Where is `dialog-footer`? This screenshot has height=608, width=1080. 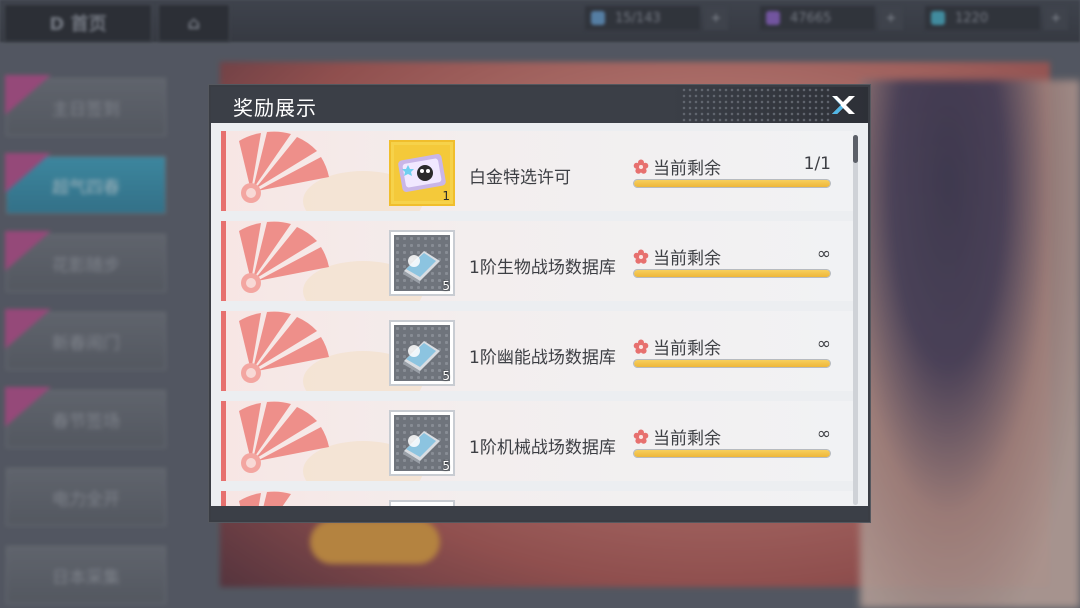
dialog-footer is located at coordinates (539, 513).